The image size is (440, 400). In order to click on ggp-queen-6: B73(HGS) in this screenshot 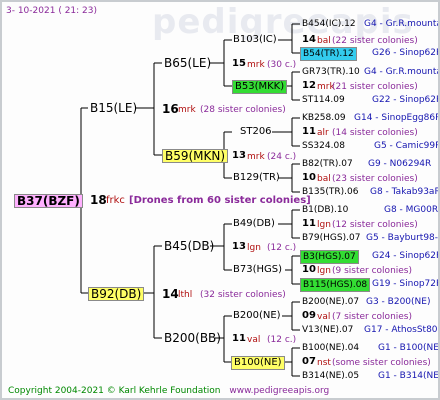, I will do `click(257, 270)`.